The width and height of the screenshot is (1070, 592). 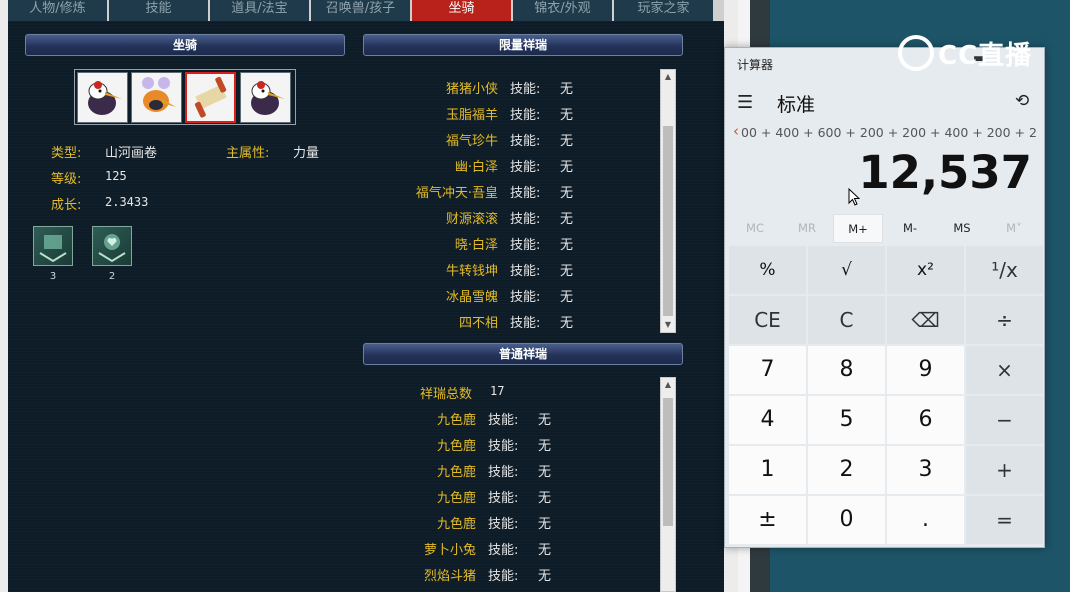 I want to click on auspicious-name: 牛转钱坤, so click(x=471, y=271).